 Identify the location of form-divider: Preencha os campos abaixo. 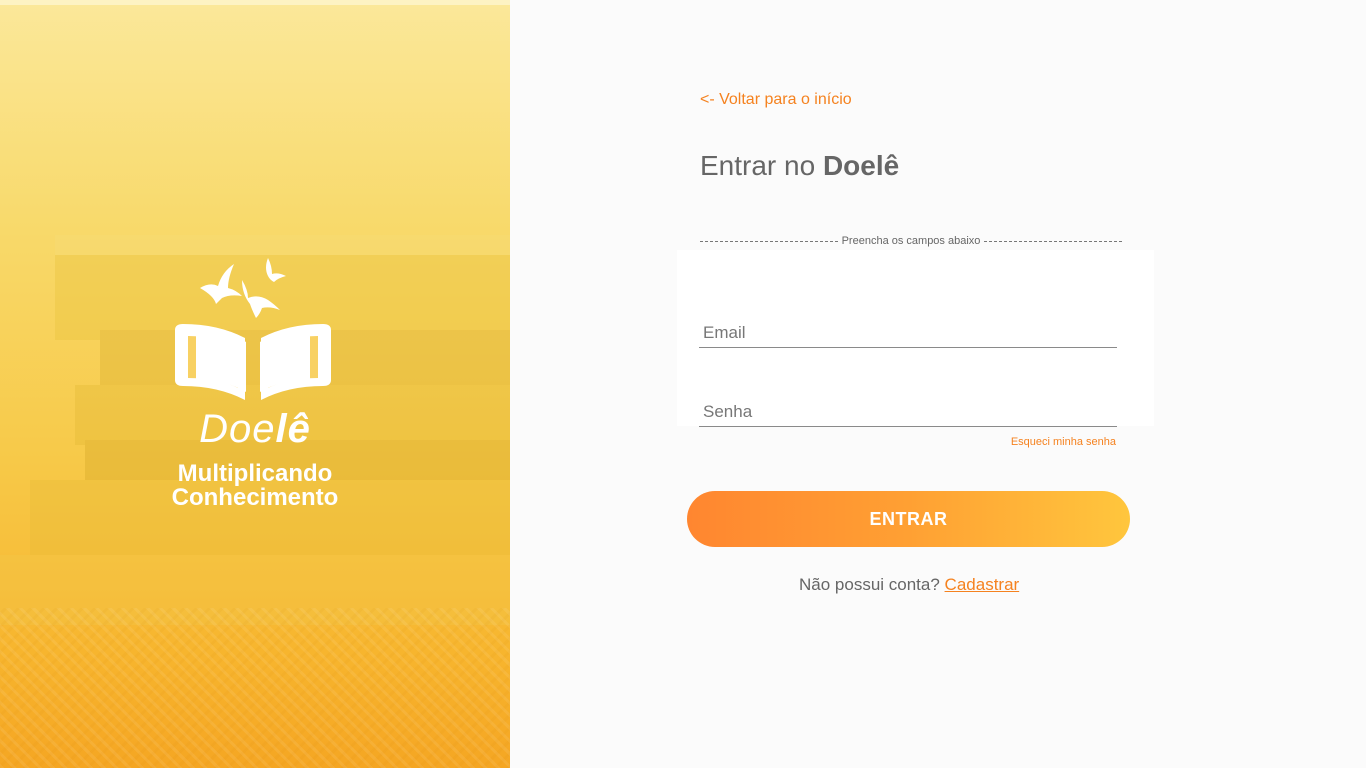
(911, 241).